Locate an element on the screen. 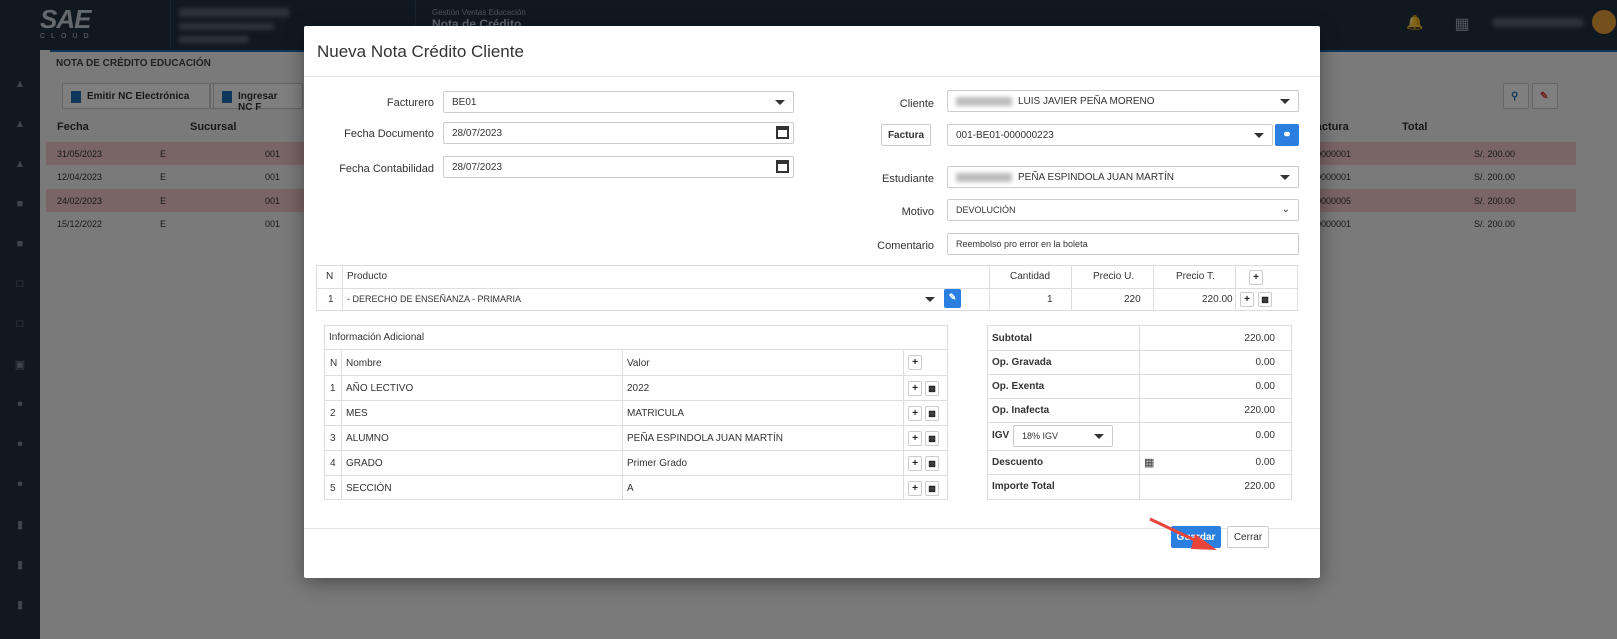  descuento-value: 0.00 is located at coordinates (1265, 462).